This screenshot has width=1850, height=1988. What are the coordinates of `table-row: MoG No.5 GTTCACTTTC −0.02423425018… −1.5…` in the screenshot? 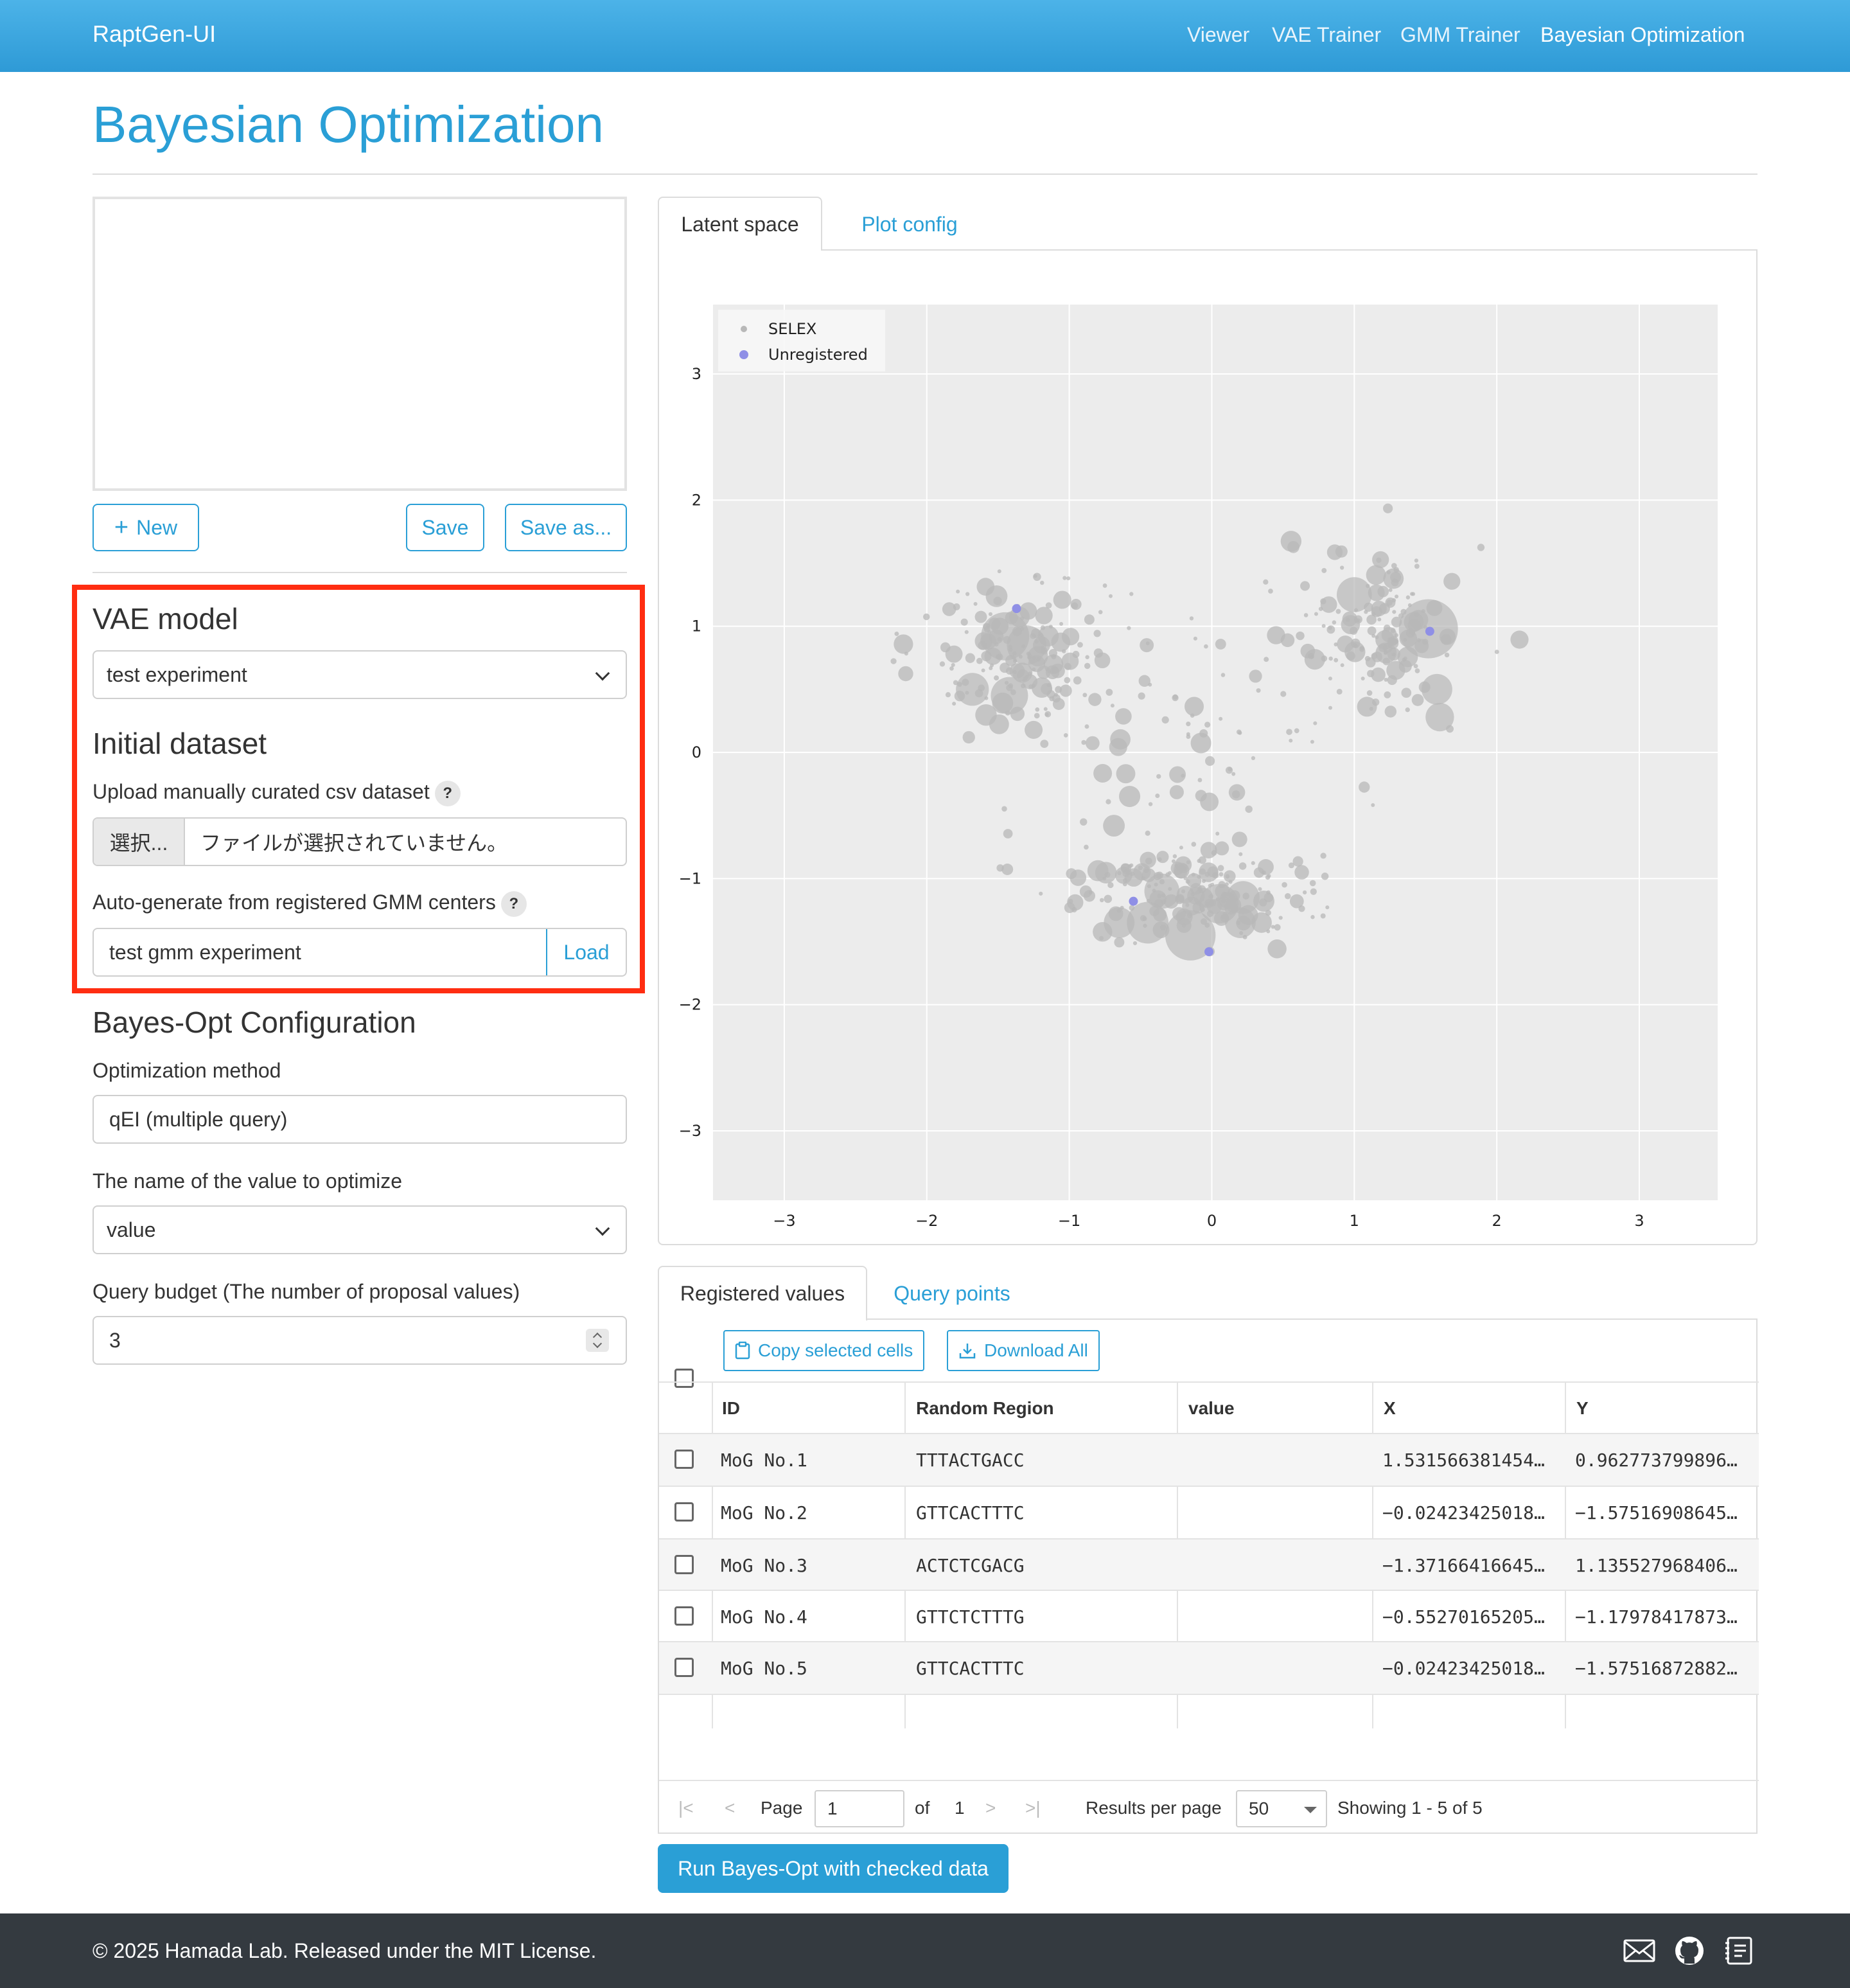 It's located at (1209, 1668).